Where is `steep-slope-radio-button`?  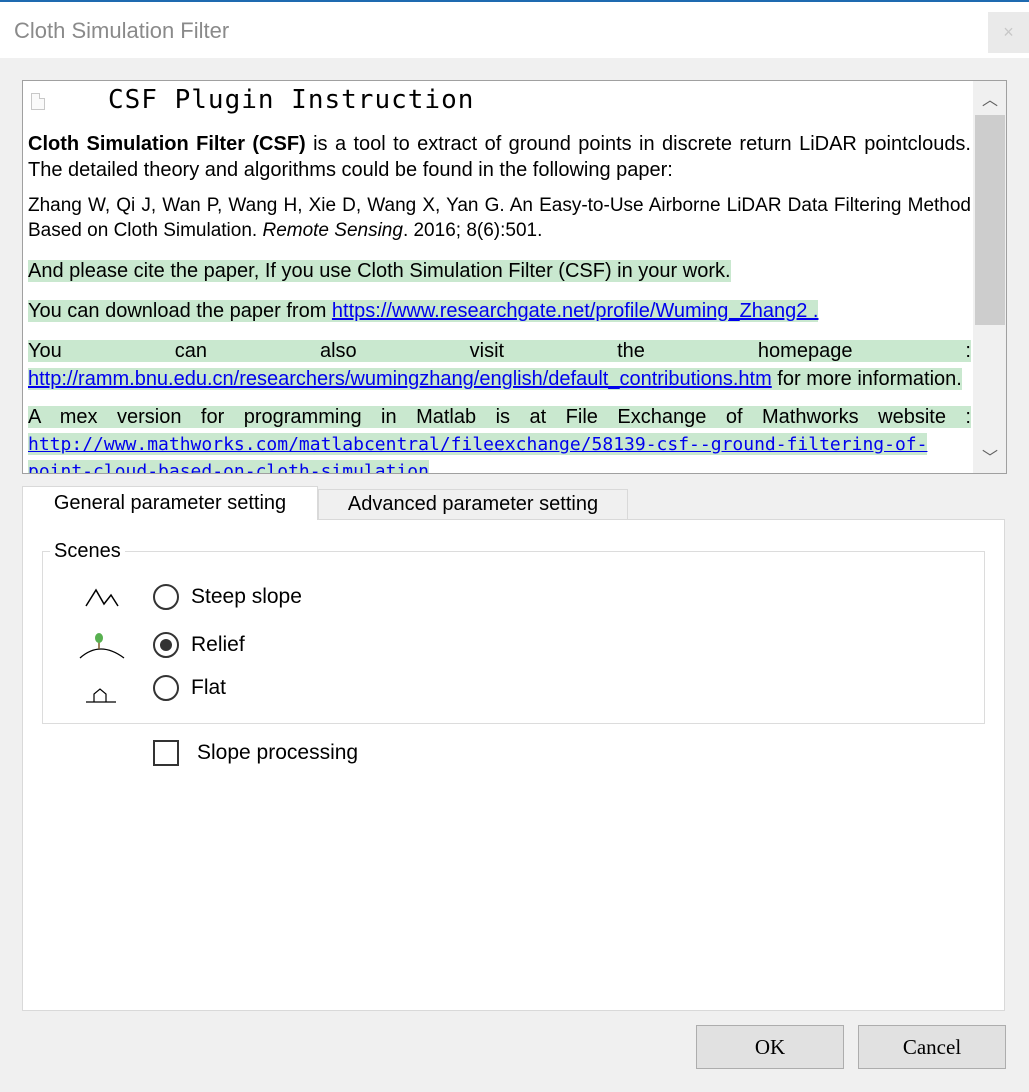
steep-slope-radio-button is located at coordinates (166, 597).